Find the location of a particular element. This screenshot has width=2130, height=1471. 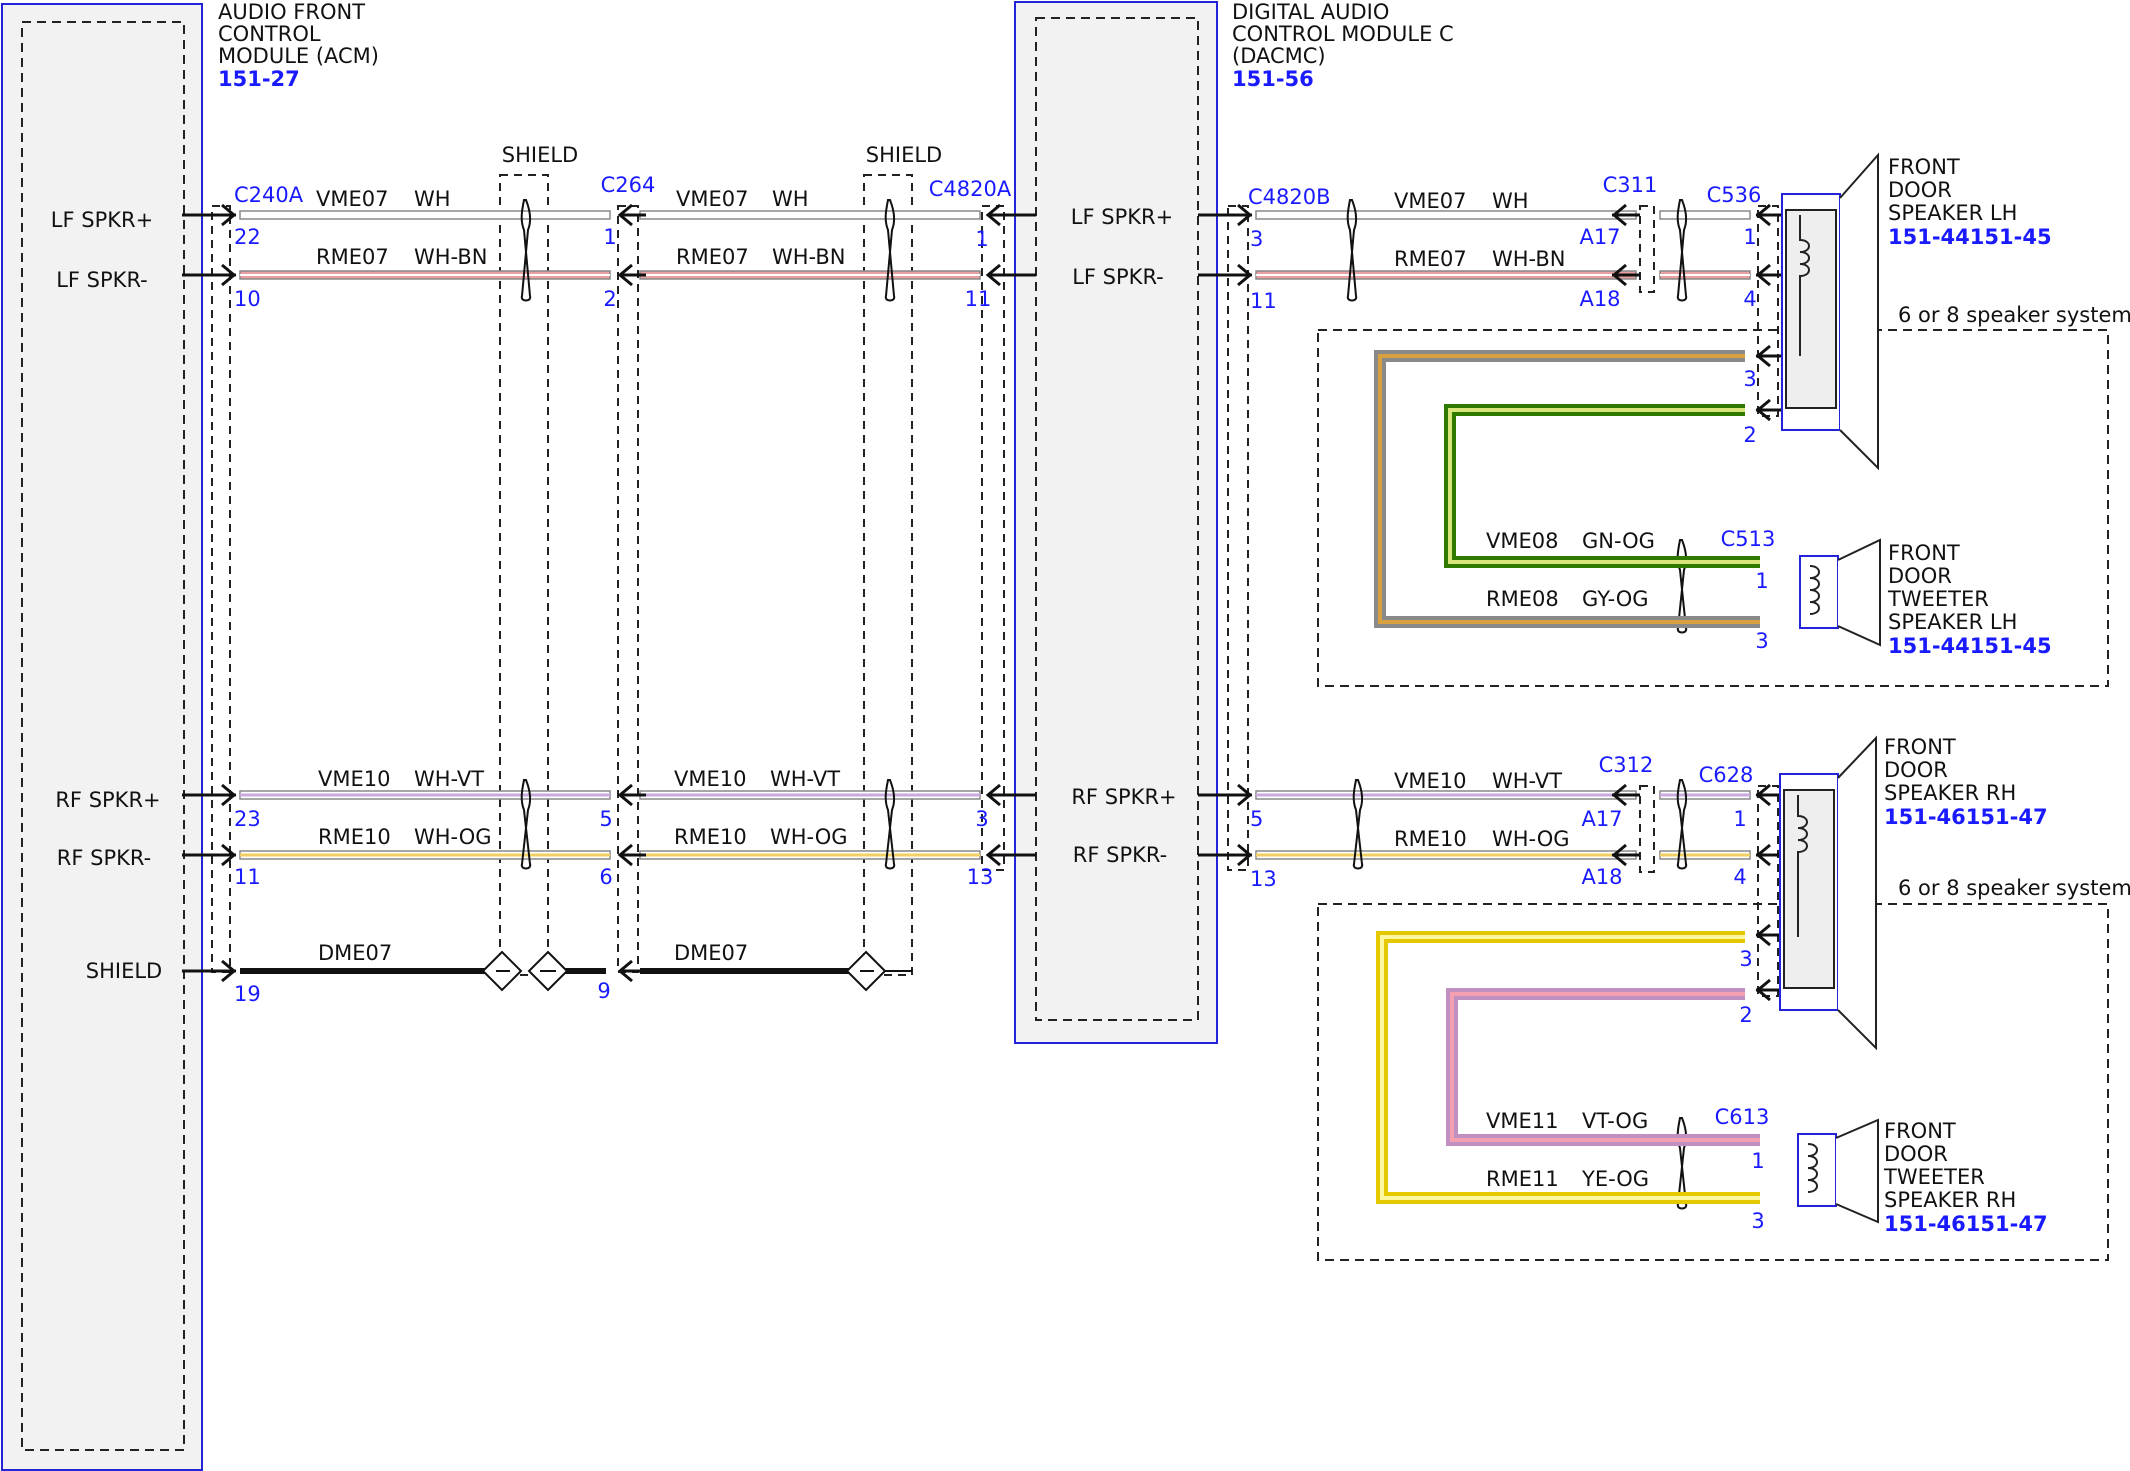

arrow-c312-rf-minus is located at coordinates (1625, 855).